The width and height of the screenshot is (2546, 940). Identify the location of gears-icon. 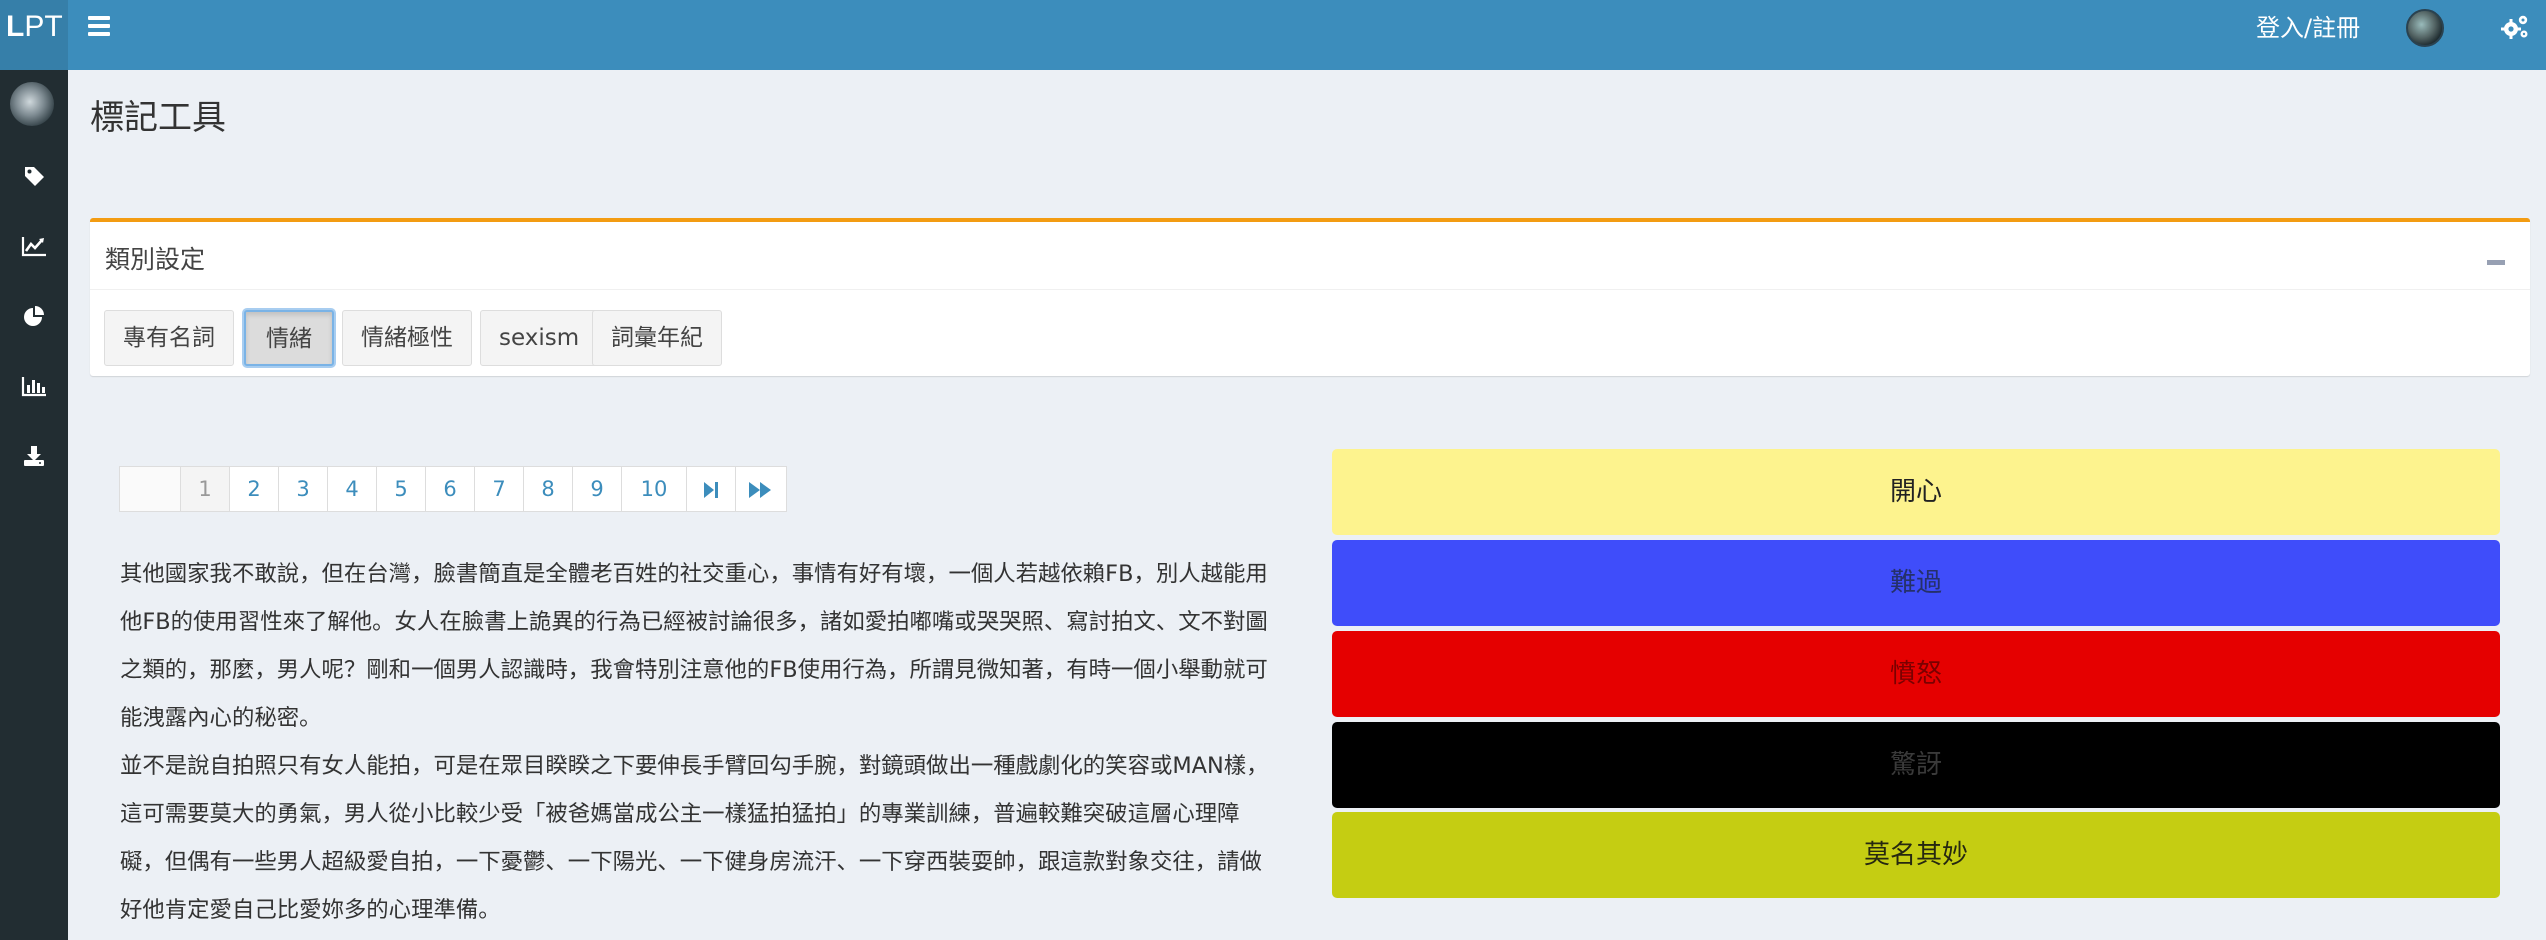
(2515, 27).